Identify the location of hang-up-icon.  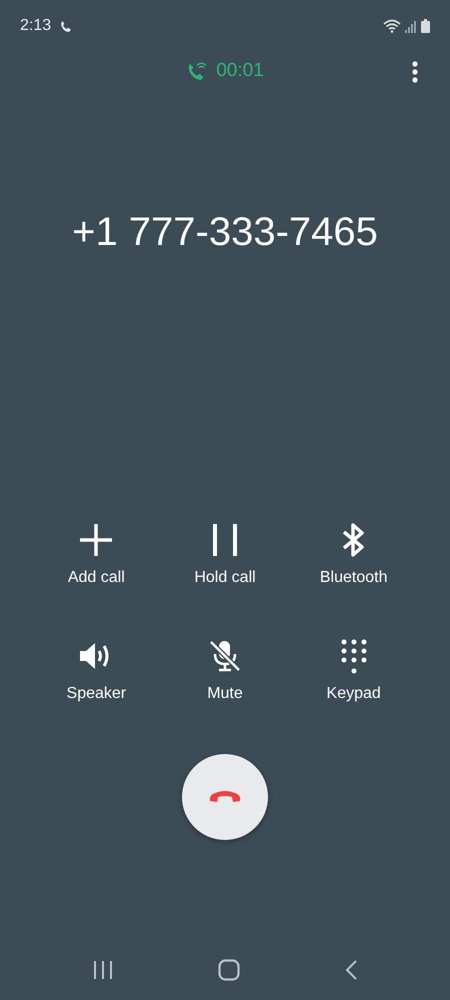
(225, 797).